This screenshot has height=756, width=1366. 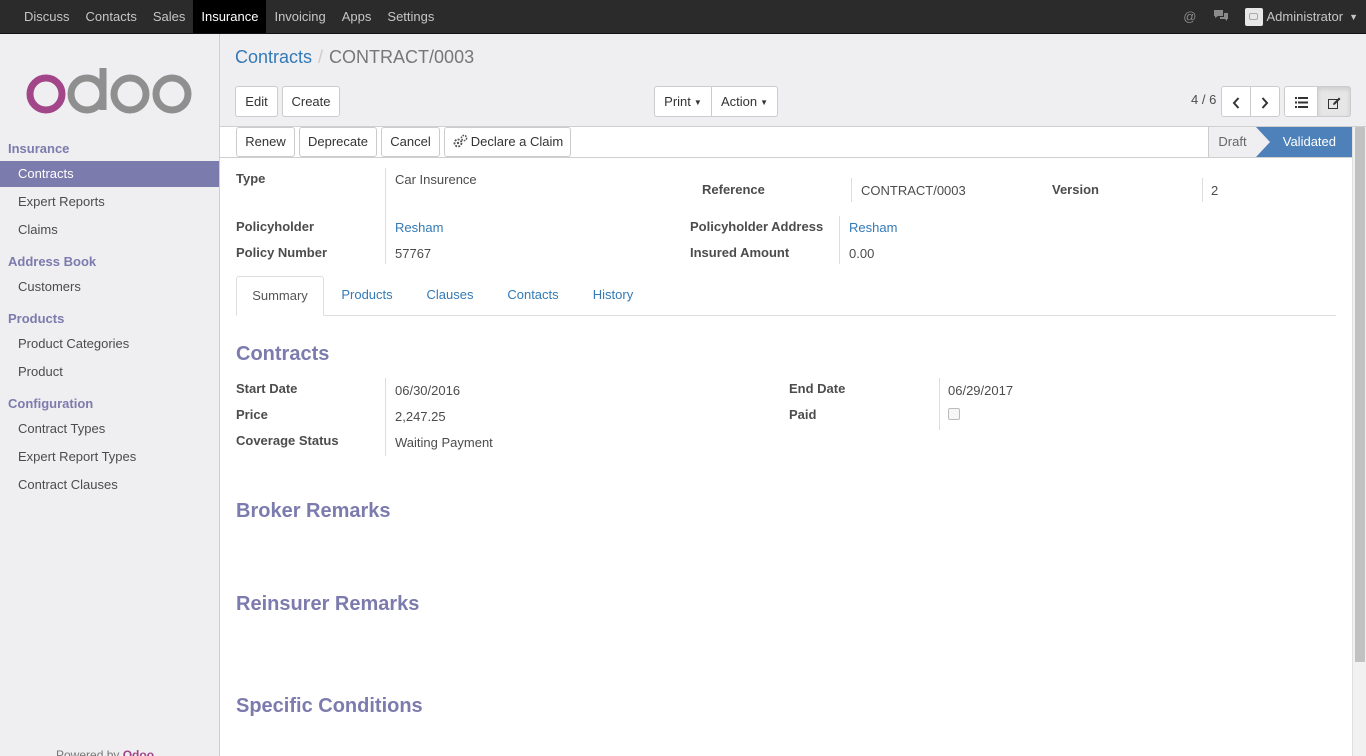 What do you see at coordinates (450, 296) in the screenshot?
I see `tab-clauses: Clauses` at bounding box center [450, 296].